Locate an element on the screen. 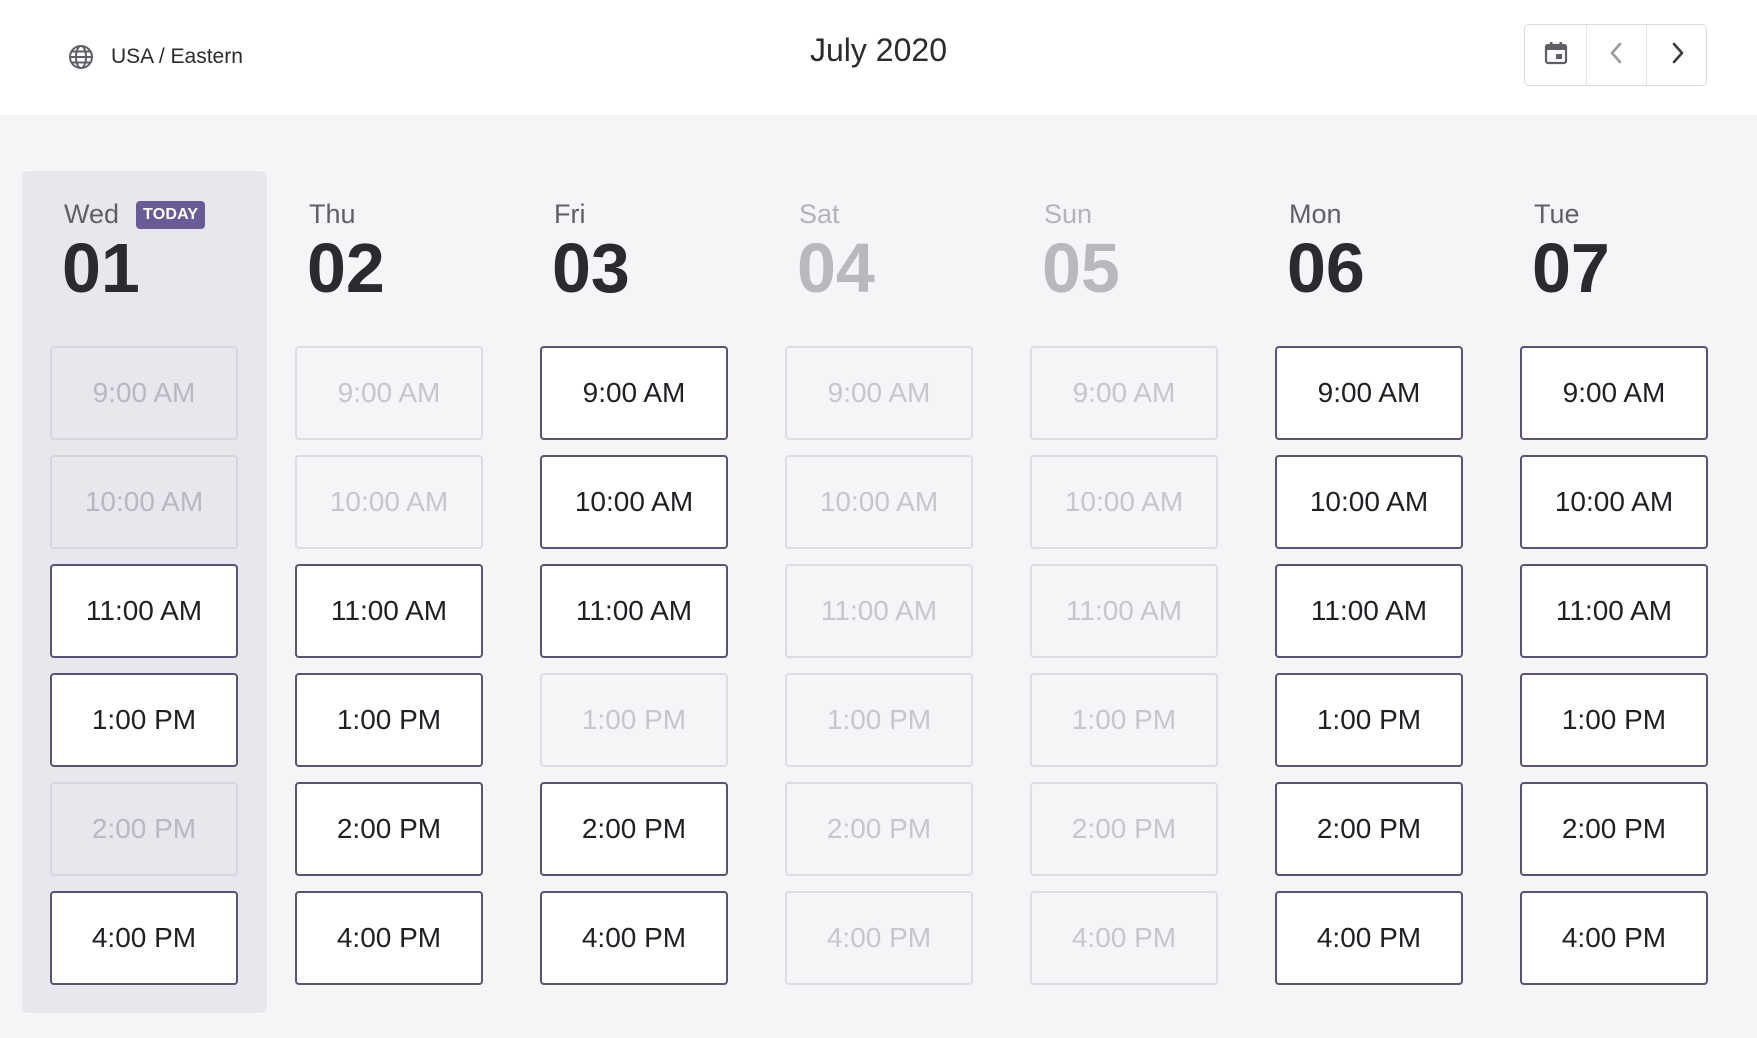 This screenshot has height=1038, width=1757. day-of-week: Sun is located at coordinates (1068, 214).